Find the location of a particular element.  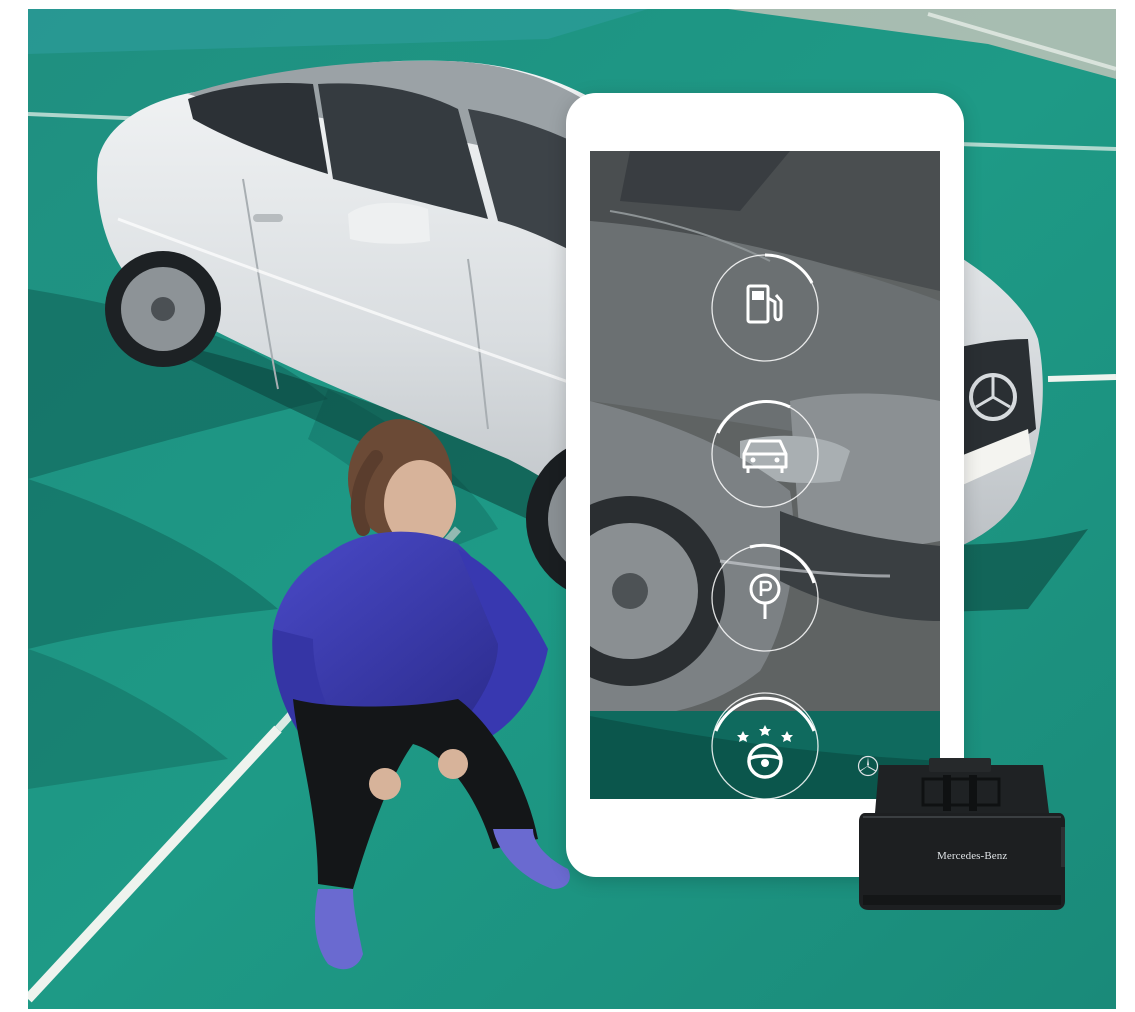

car-front-icon is located at coordinates (765, 454).